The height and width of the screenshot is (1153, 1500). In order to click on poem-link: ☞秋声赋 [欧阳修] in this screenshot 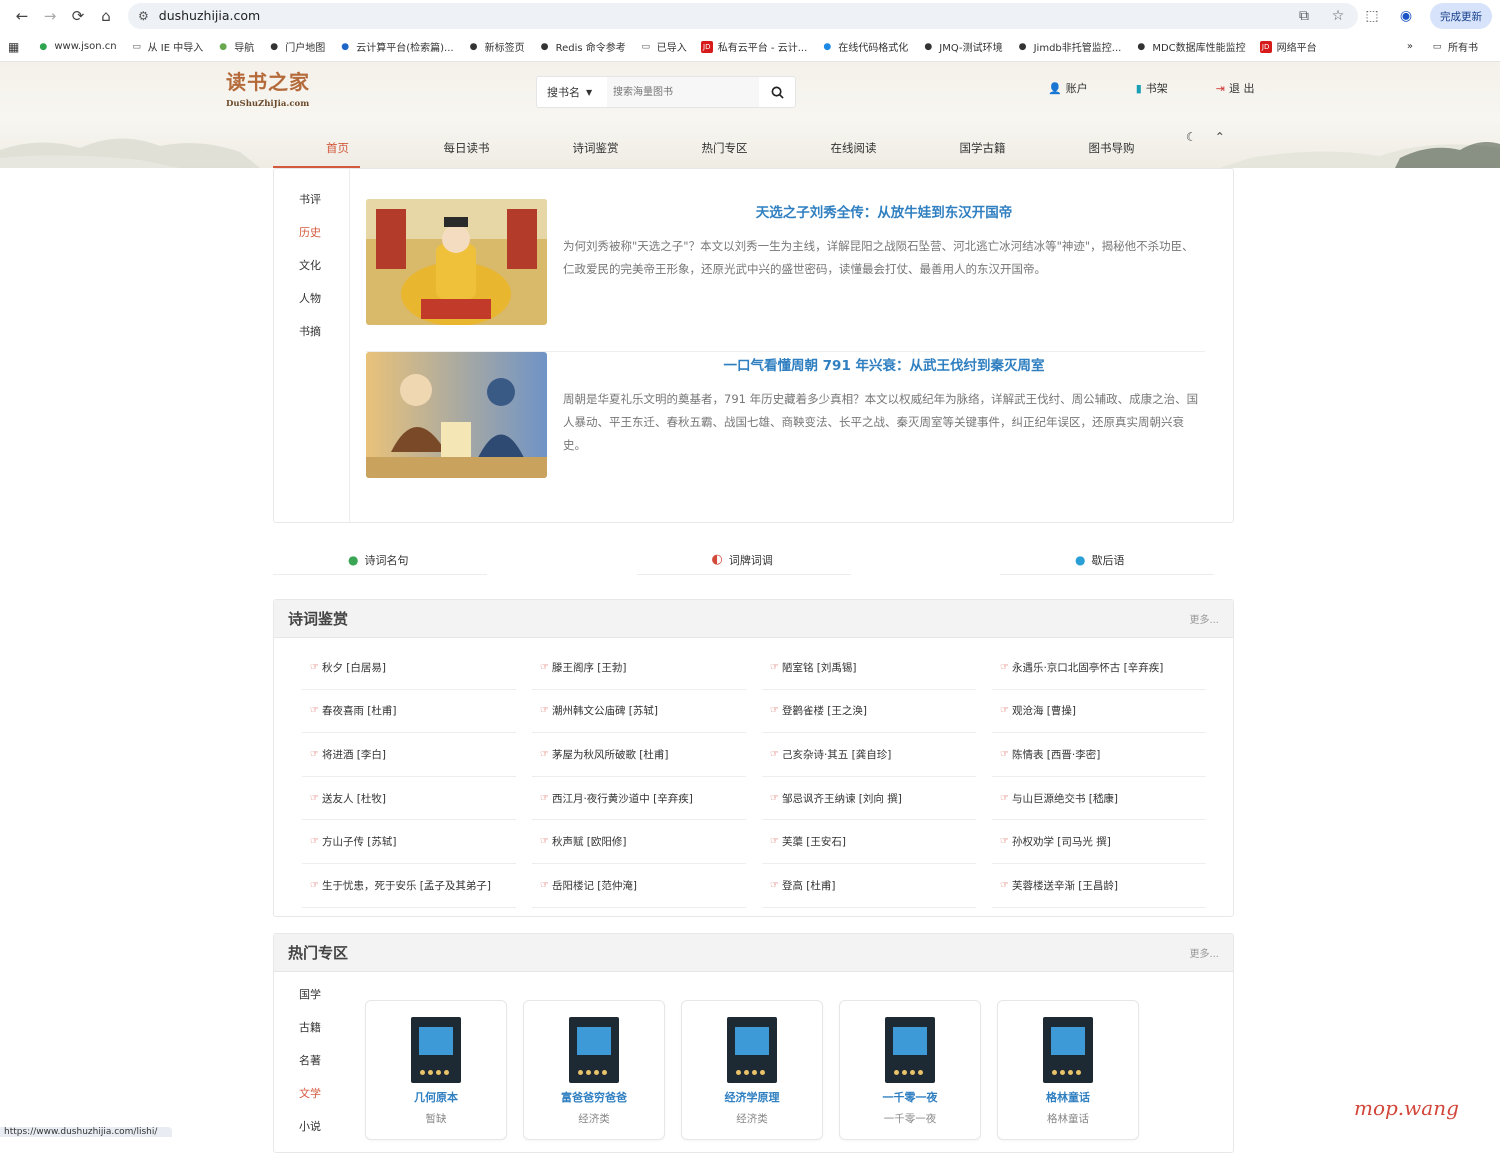, I will do `click(639, 842)`.